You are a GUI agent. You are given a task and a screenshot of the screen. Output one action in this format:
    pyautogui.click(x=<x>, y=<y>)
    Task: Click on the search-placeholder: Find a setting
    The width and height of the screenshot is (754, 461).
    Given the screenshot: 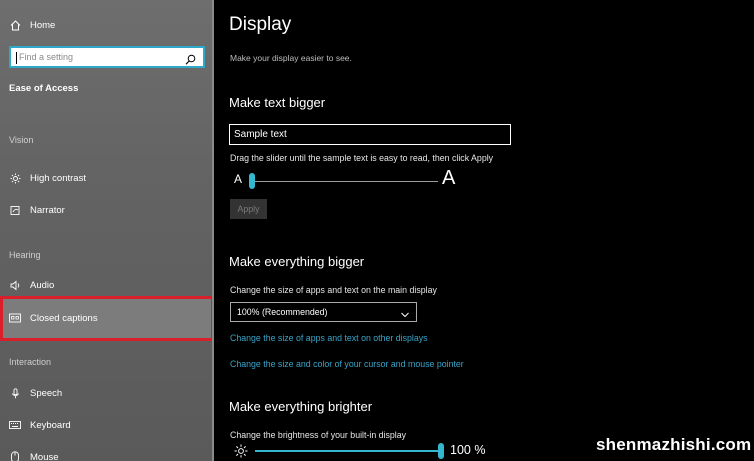 What is the action you would take?
    pyautogui.click(x=46, y=57)
    